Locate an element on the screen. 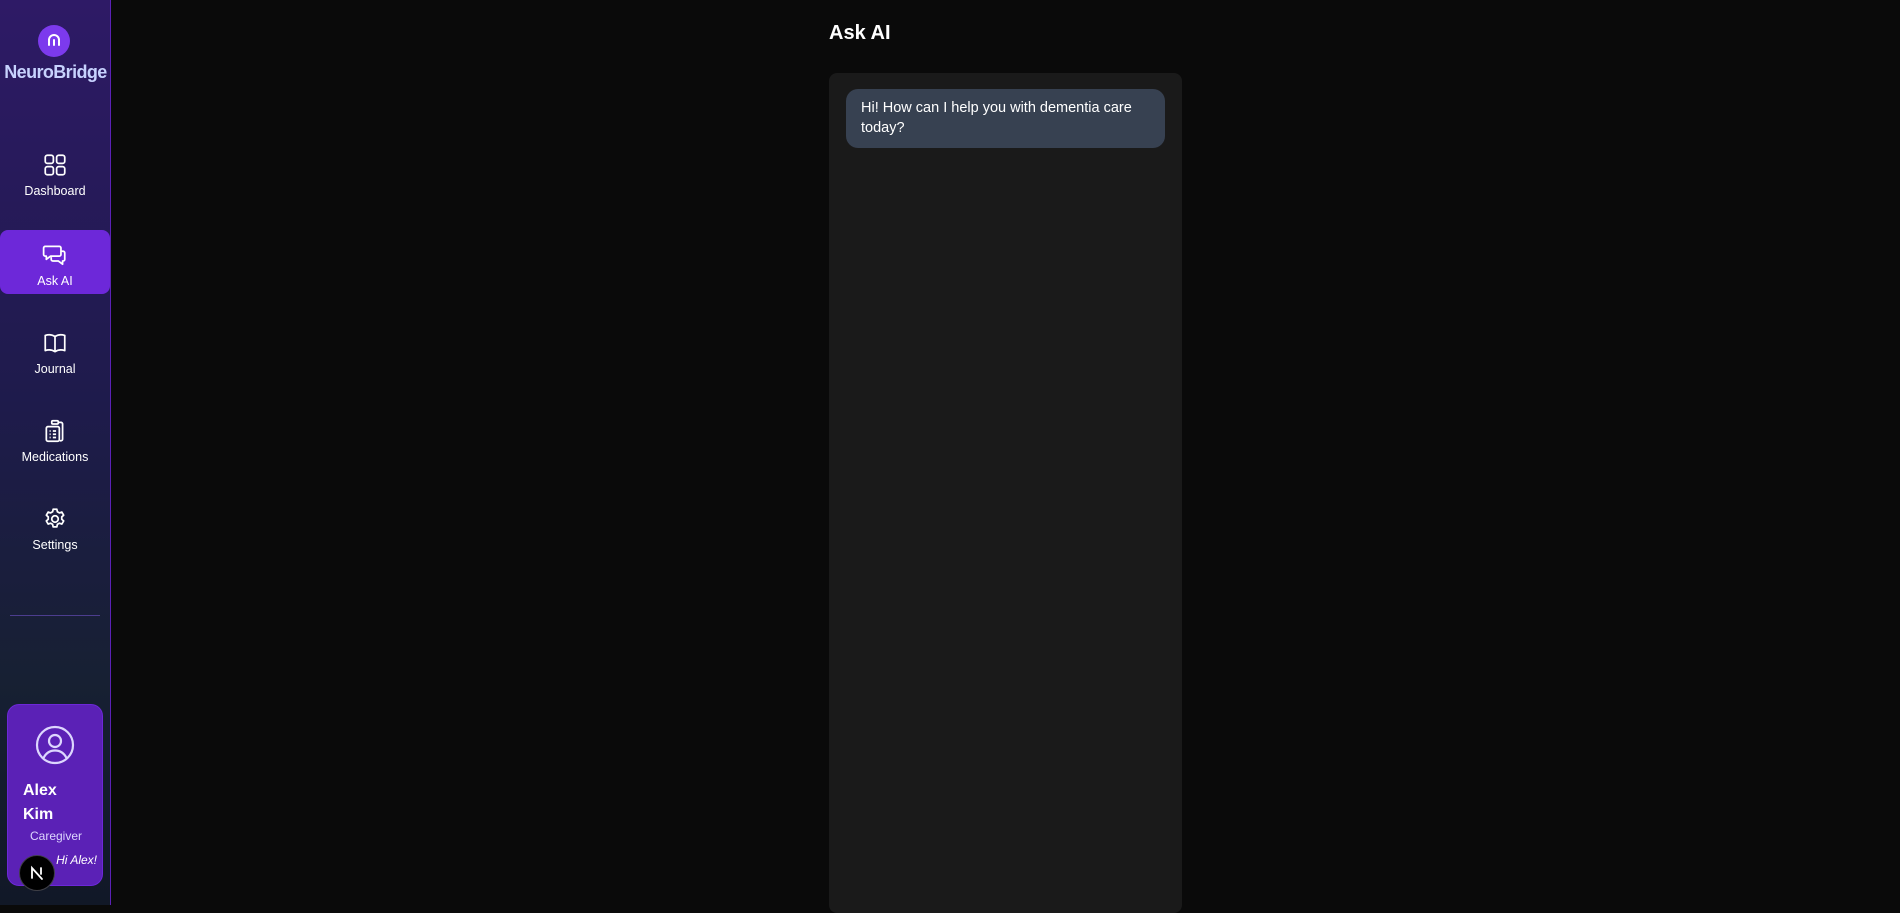 This screenshot has height=913, width=1900. profile-last-name: Kim is located at coordinates (38, 814).